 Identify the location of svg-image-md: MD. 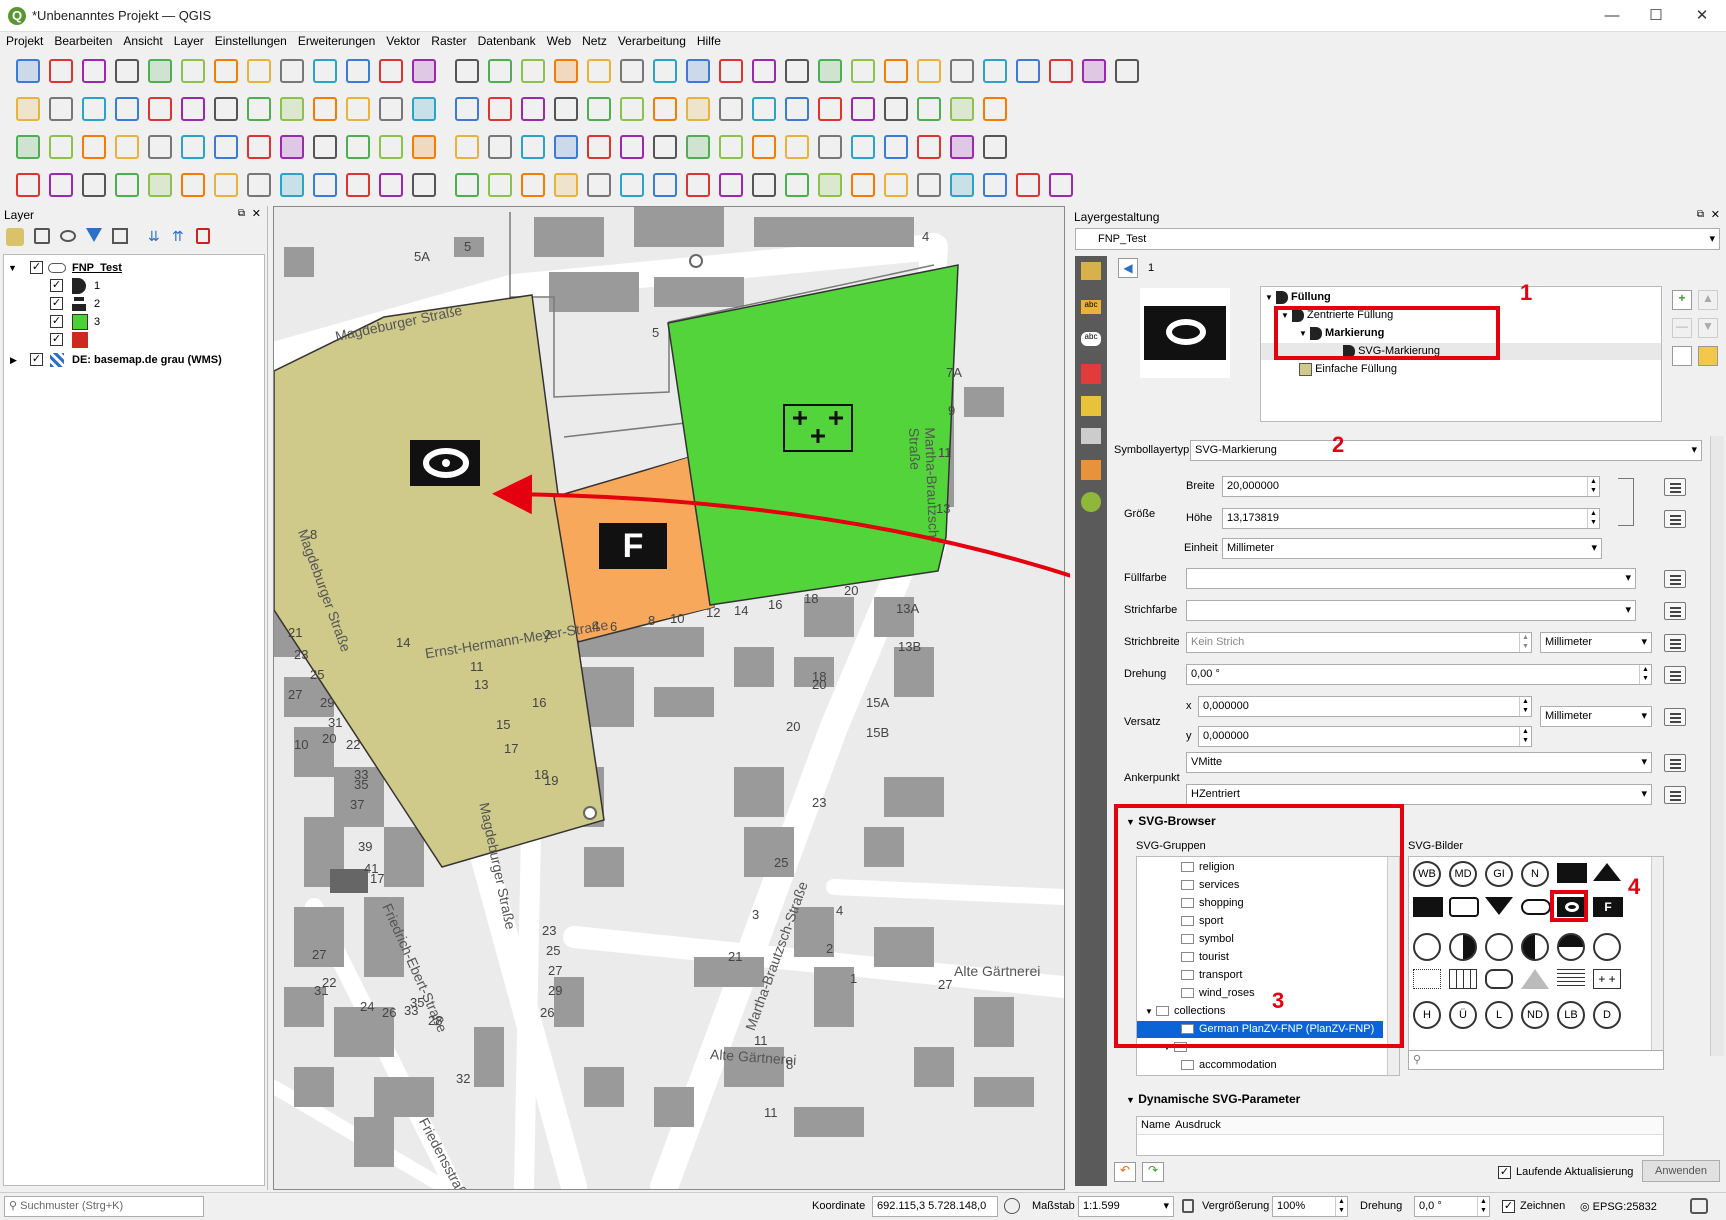
(1463, 874).